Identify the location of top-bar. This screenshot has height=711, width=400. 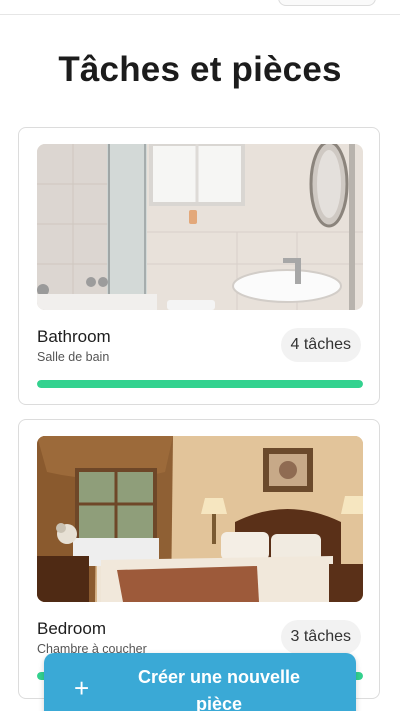
(200, 7).